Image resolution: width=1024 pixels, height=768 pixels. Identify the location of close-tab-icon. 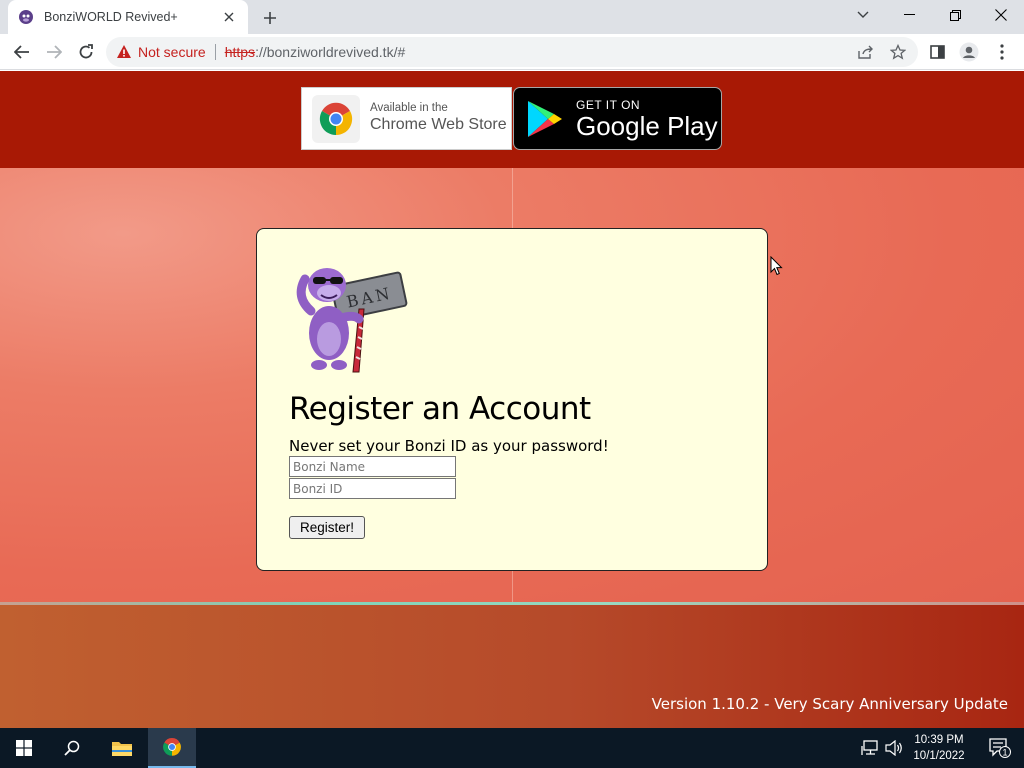
(229, 17).